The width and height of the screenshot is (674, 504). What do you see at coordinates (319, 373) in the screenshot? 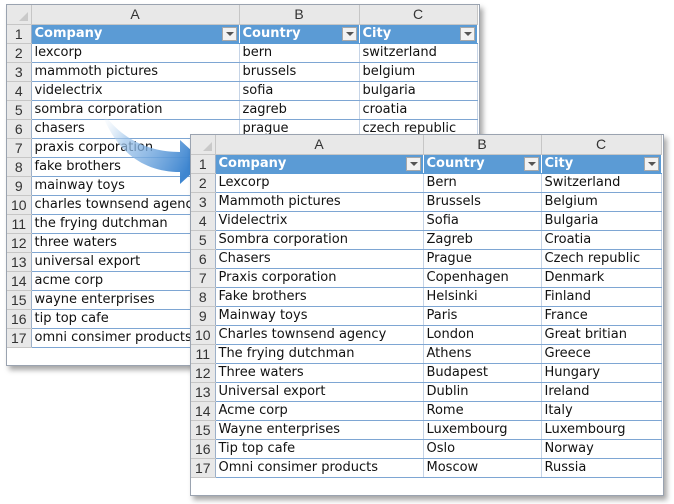
I see `data-cell: Three waters` at bounding box center [319, 373].